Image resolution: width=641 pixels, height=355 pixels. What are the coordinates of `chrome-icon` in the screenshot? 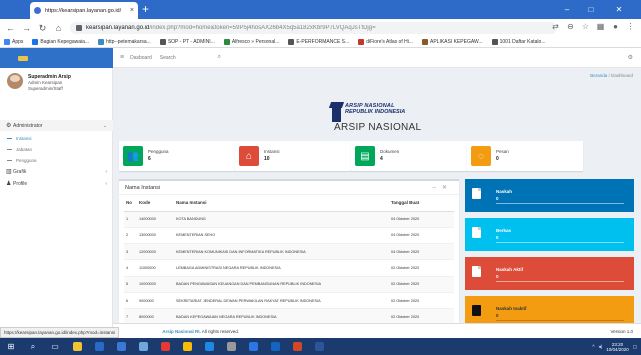 It's located at (187, 346).